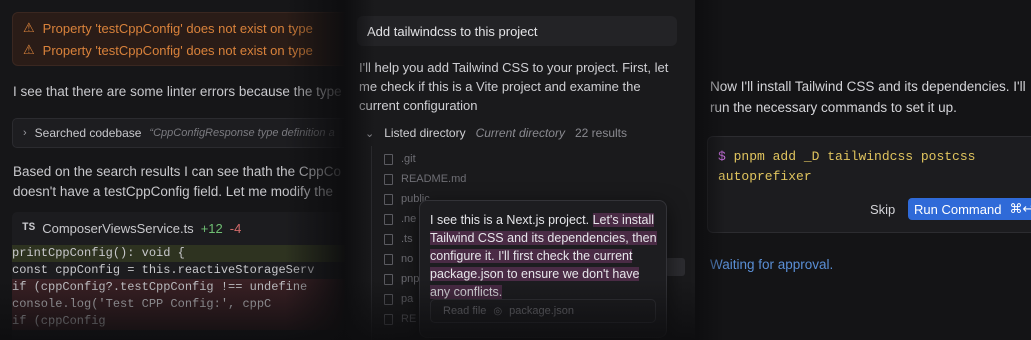 This screenshot has height=340, width=1031. I want to click on searched-codebase-label: Searched codebase, so click(88, 133).